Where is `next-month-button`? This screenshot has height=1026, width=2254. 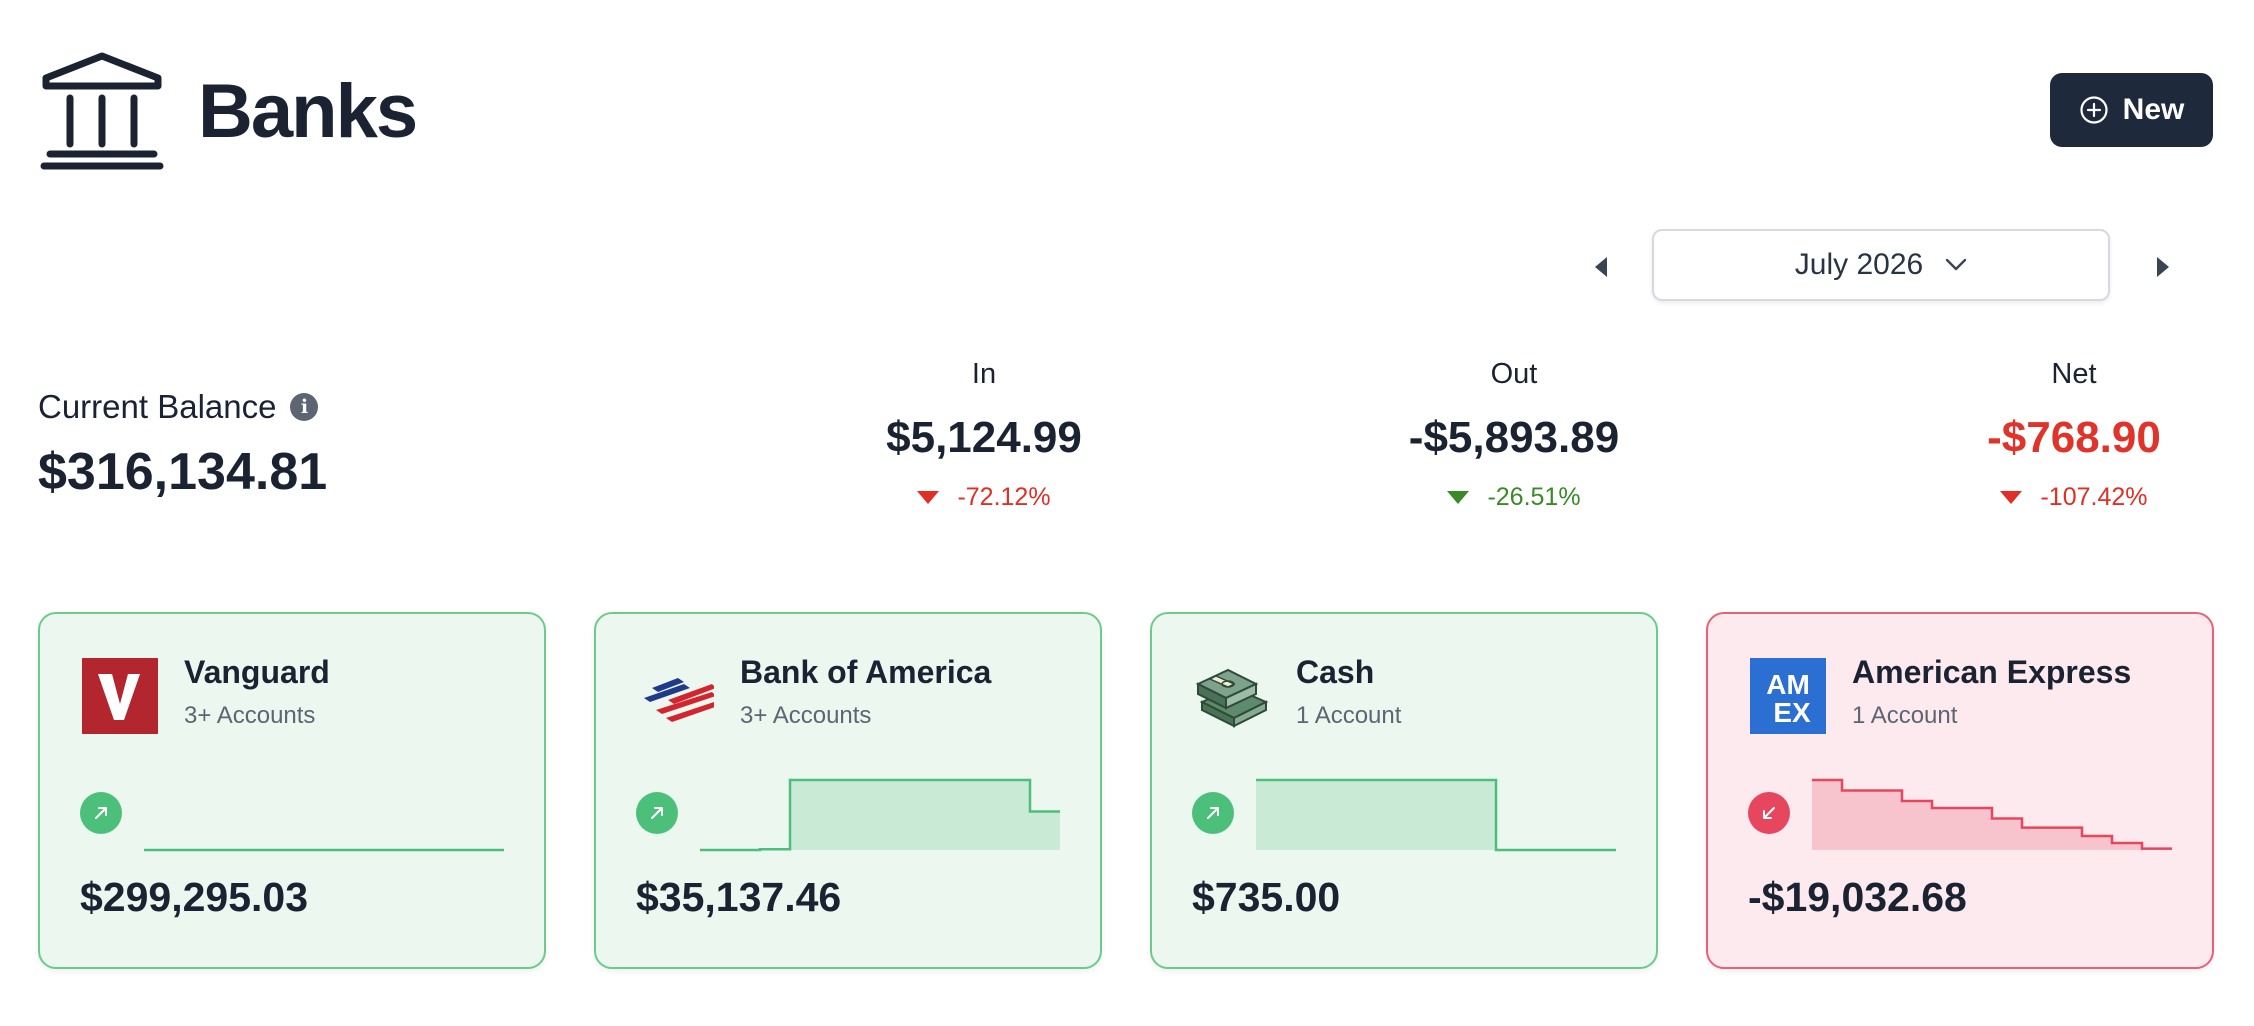
next-month-button is located at coordinates (2163, 267).